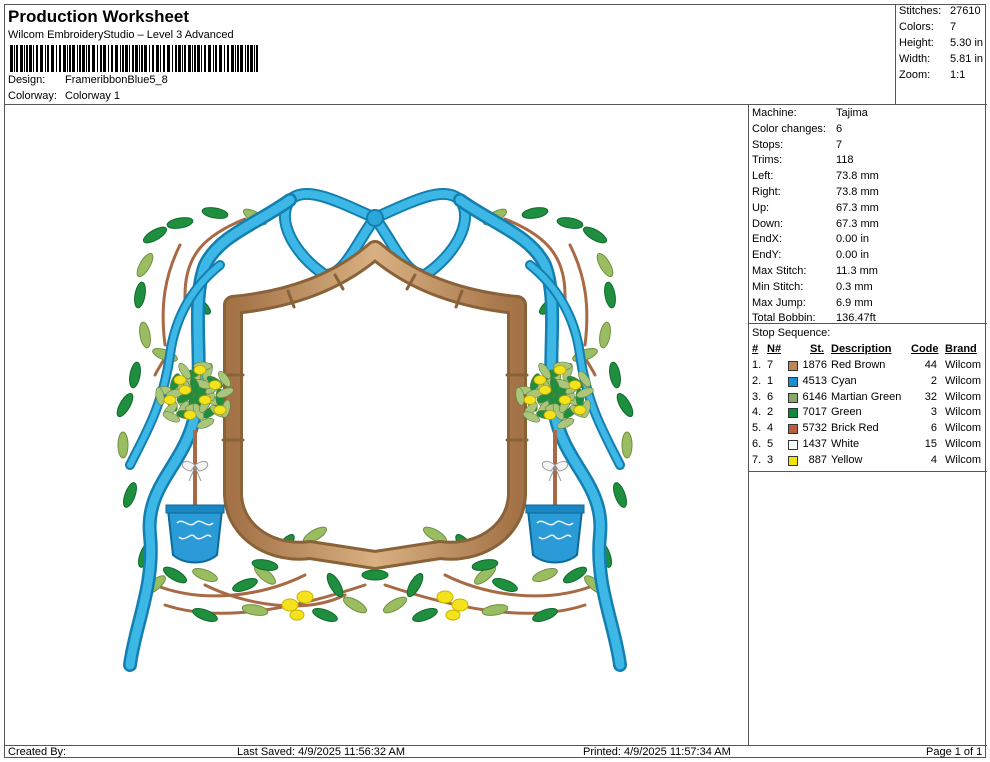 The width and height of the screenshot is (990, 762). Describe the element at coordinates (868, 471) in the screenshot. I see `divider` at that location.